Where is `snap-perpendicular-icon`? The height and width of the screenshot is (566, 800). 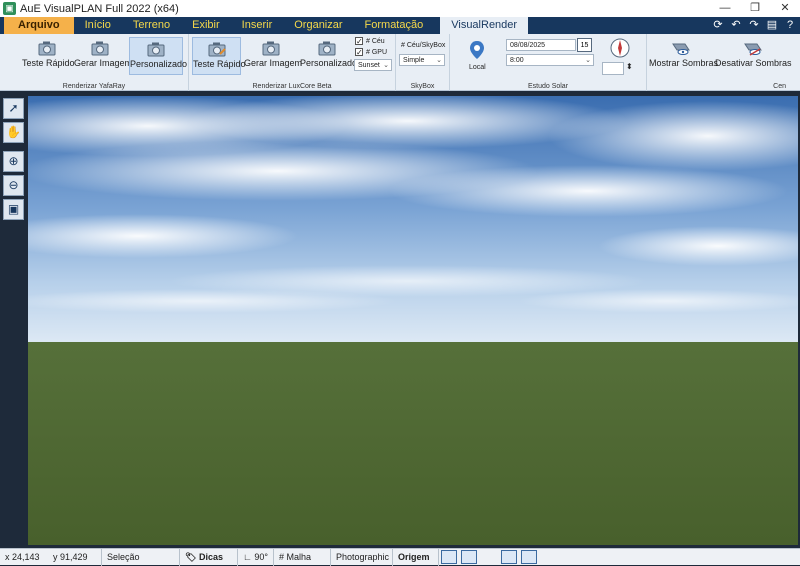 snap-perpendicular-icon is located at coordinates (489, 557).